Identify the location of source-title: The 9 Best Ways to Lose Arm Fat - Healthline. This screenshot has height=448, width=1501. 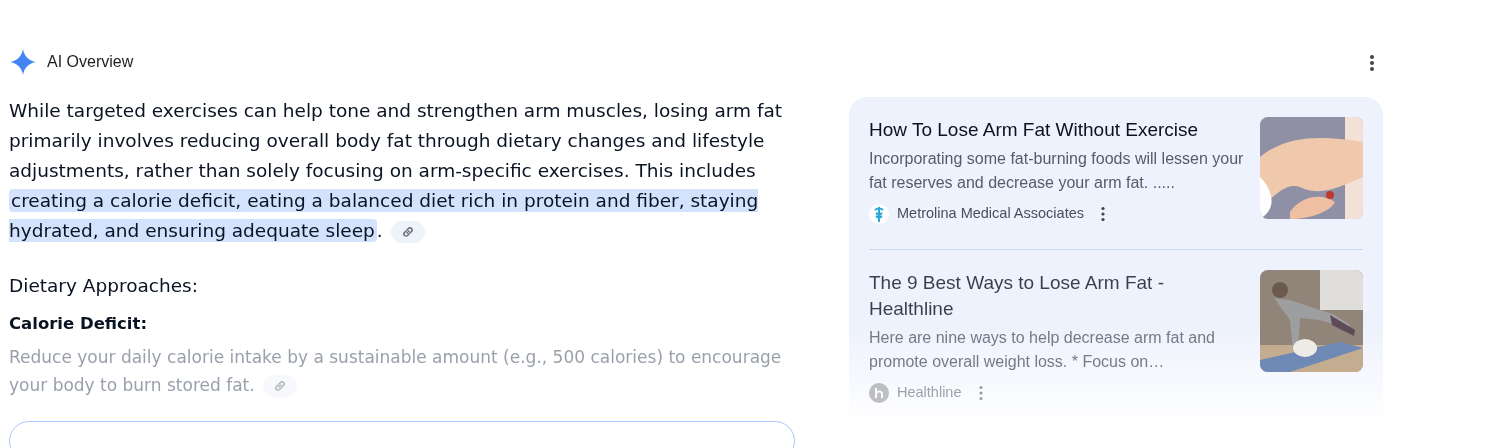
(1057, 295).